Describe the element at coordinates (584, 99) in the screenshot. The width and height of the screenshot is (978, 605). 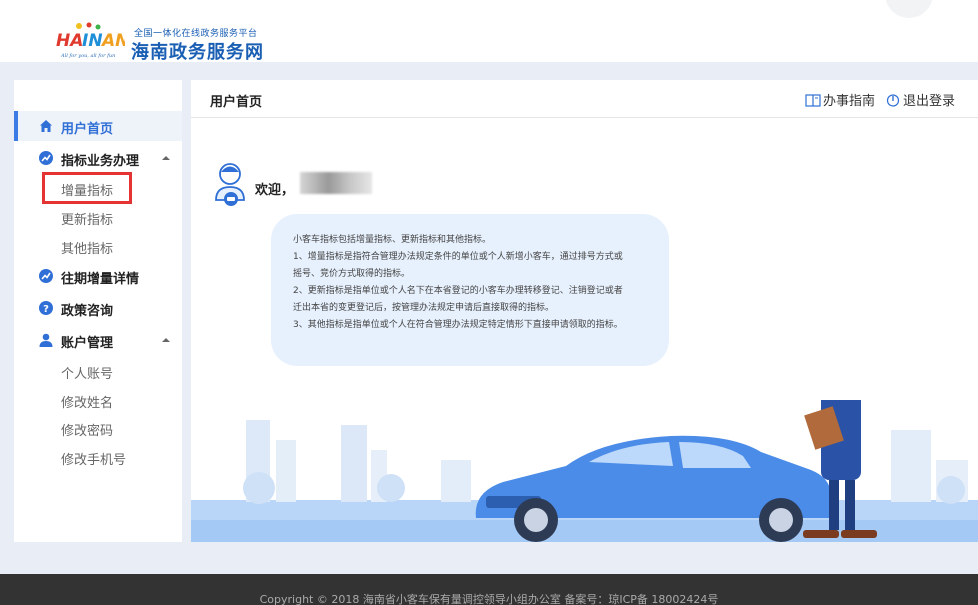
I see `main-header: 用户首页 办事指南 退出登录` at that location.